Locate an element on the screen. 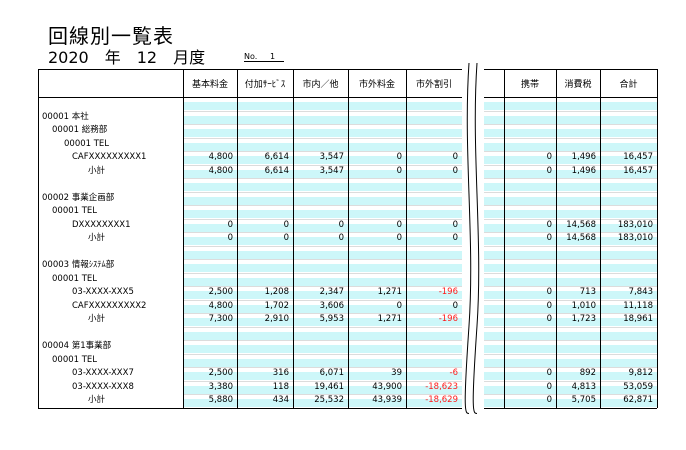 This screenshot has width=686, height=450. cell-value: 9,812 is located at coordinates (640, 373).